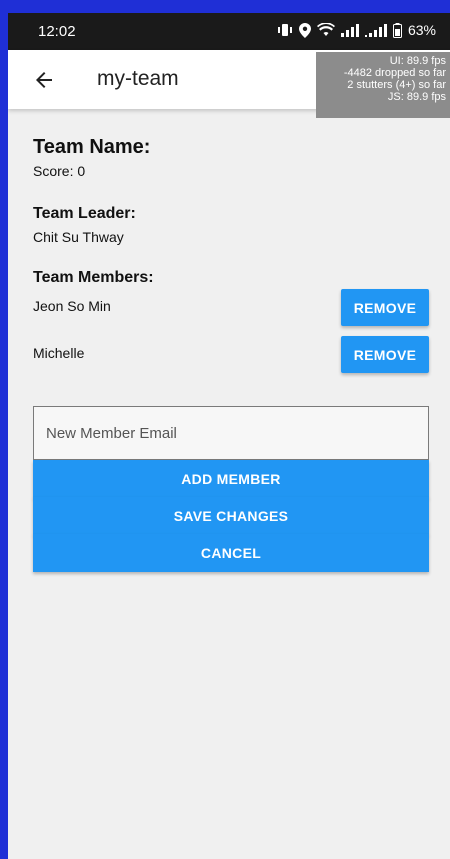 Image resolution: width=450 pixels, height=859 pixels. I want to click on member-name: Michelle, so click(59, 353).